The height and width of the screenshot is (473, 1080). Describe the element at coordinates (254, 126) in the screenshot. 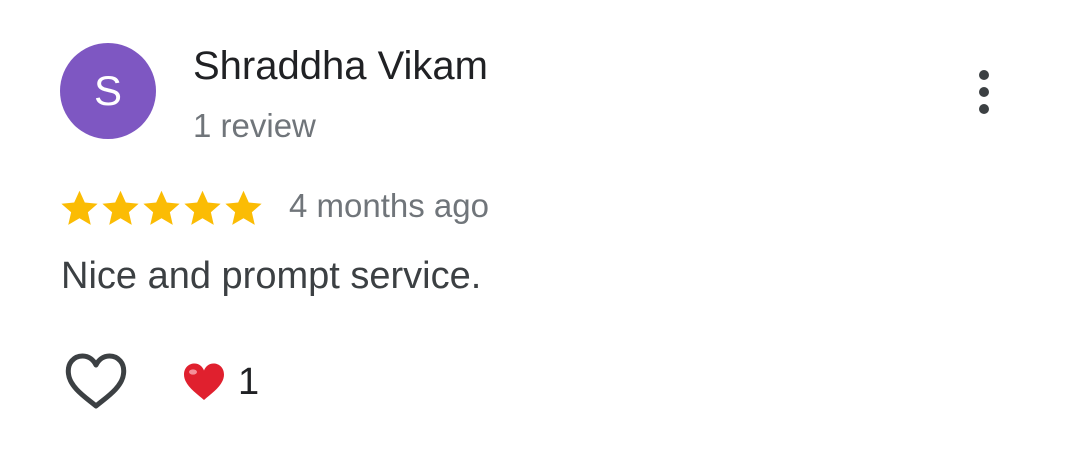

I see `reviewer-review-count: 1 review` at that location.